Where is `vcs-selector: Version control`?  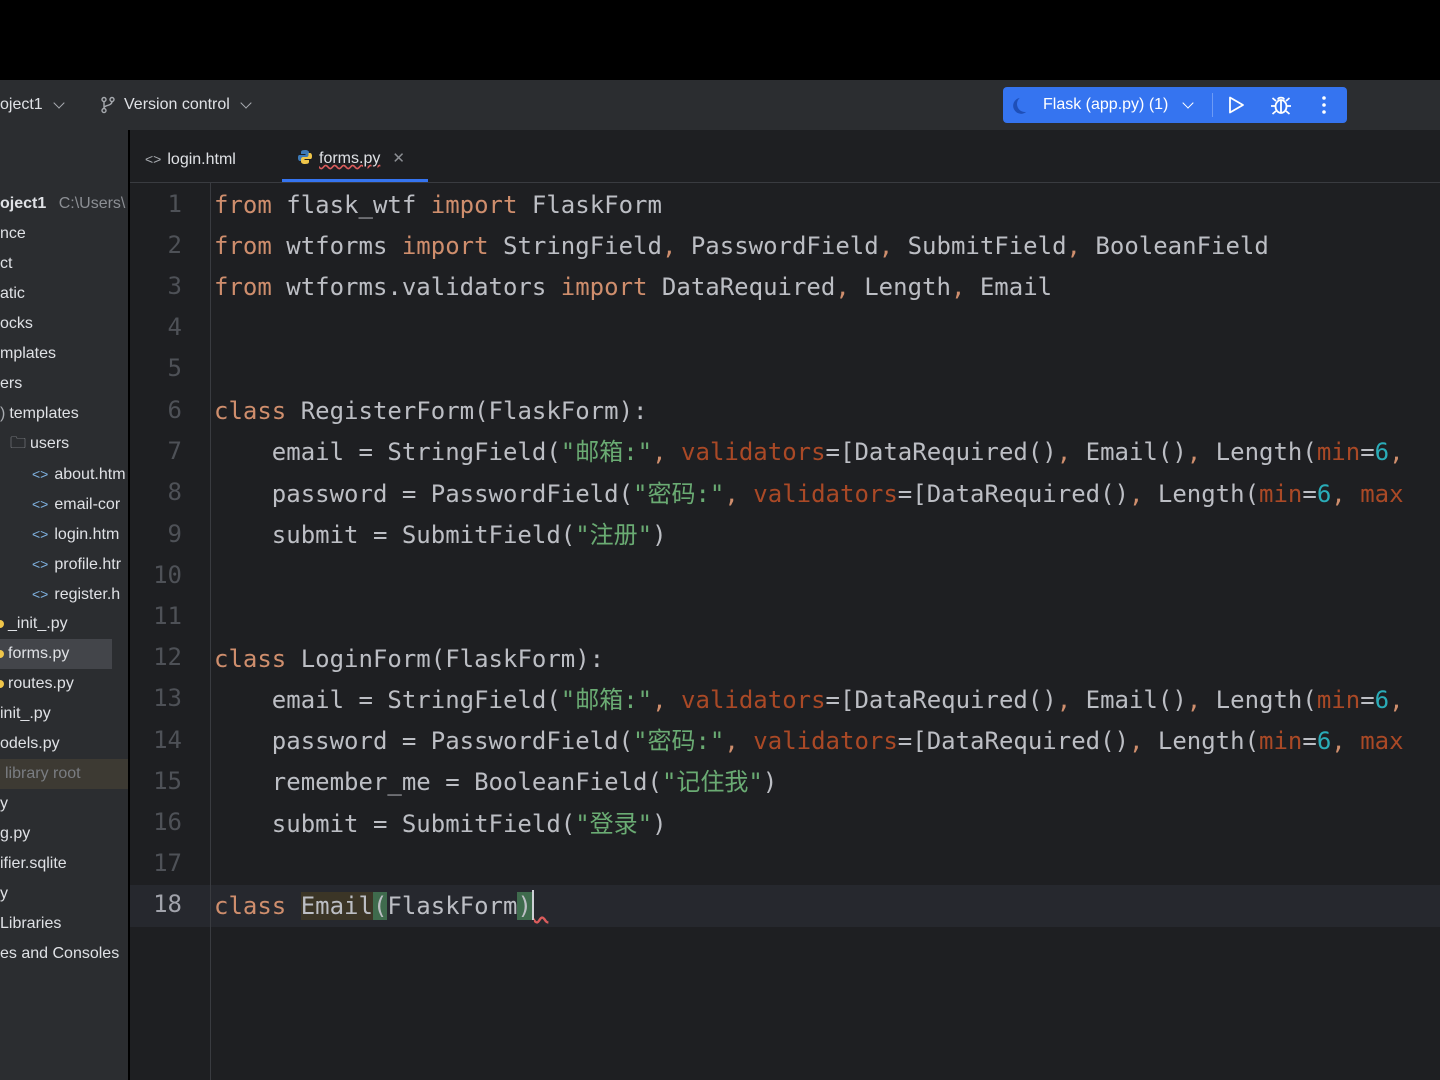
vcs-selector: Version control is located at coordinates (176, 105).